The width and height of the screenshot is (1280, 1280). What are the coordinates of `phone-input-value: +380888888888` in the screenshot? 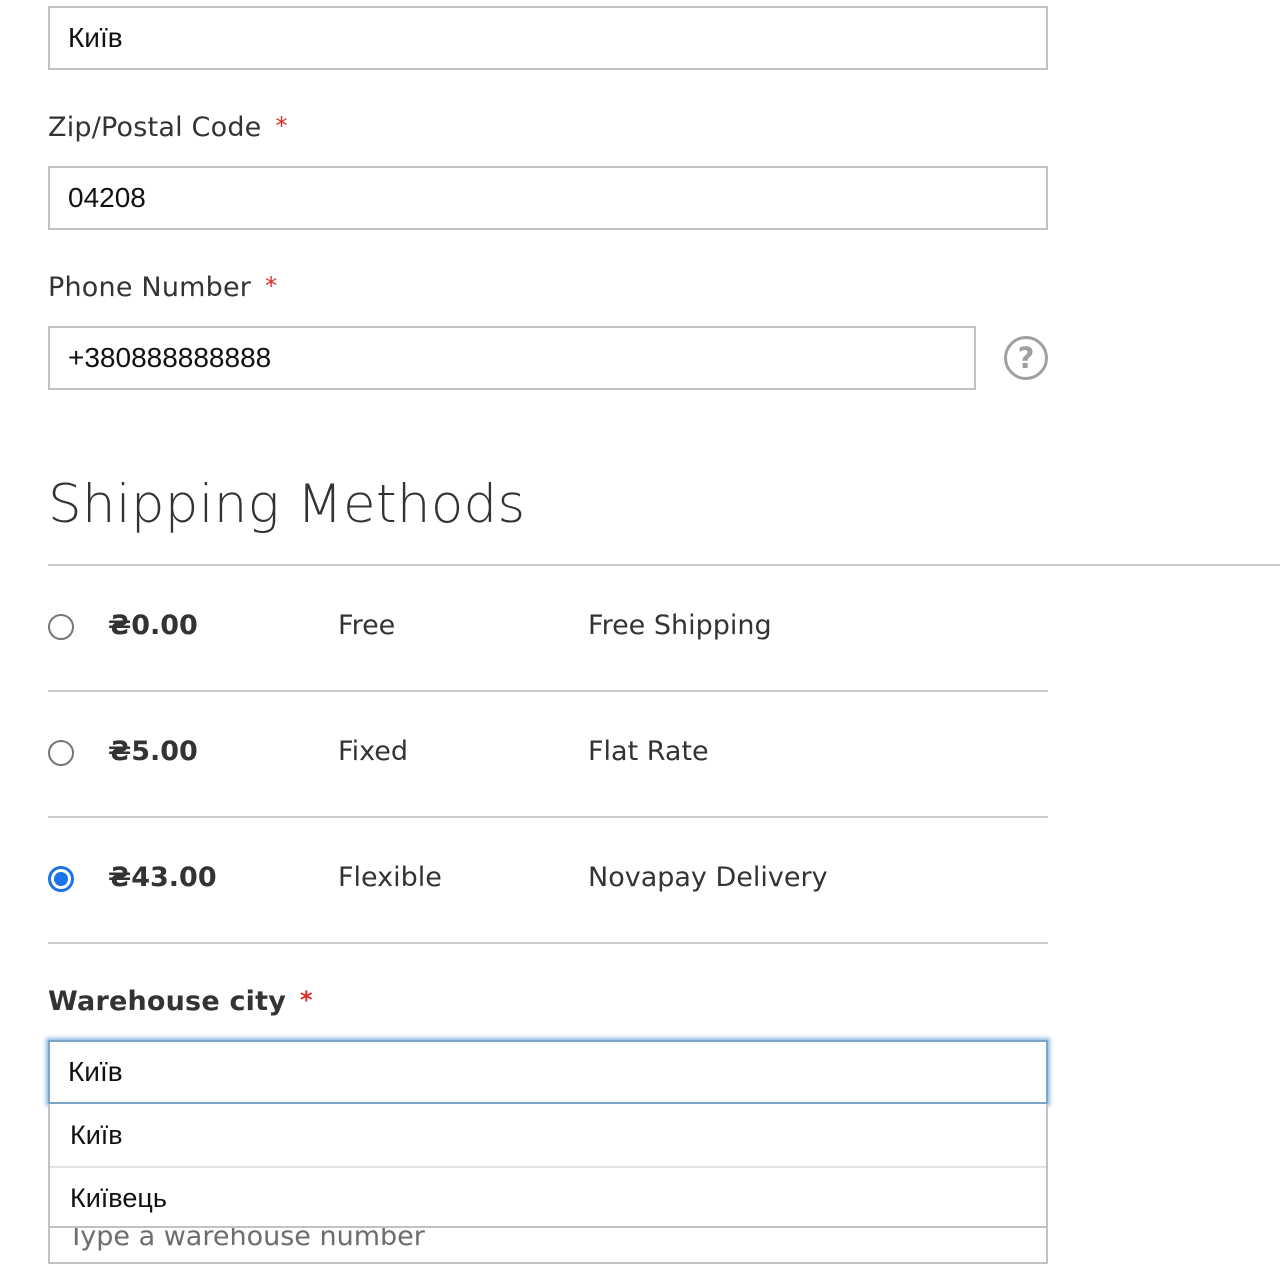 It's located at (170, 357).